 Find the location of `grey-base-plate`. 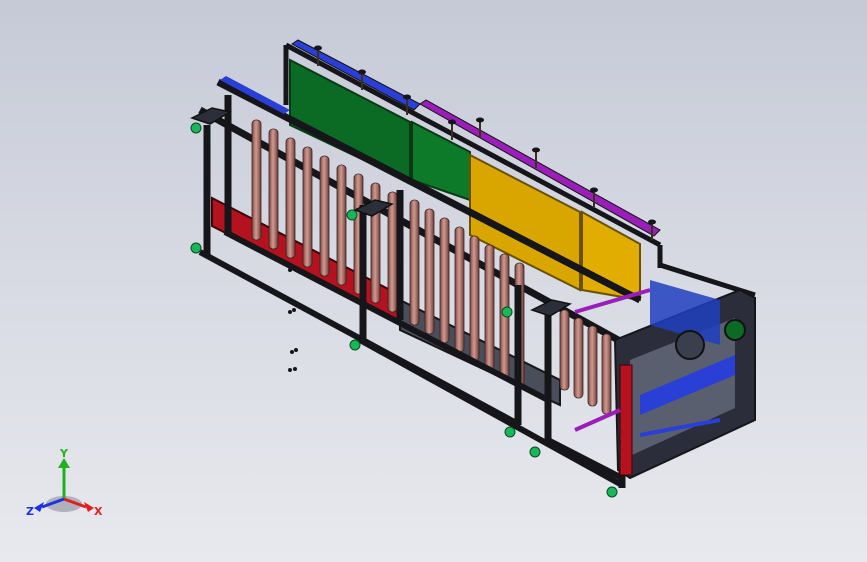

grey-base-plate is located at coordinates (480, 352).